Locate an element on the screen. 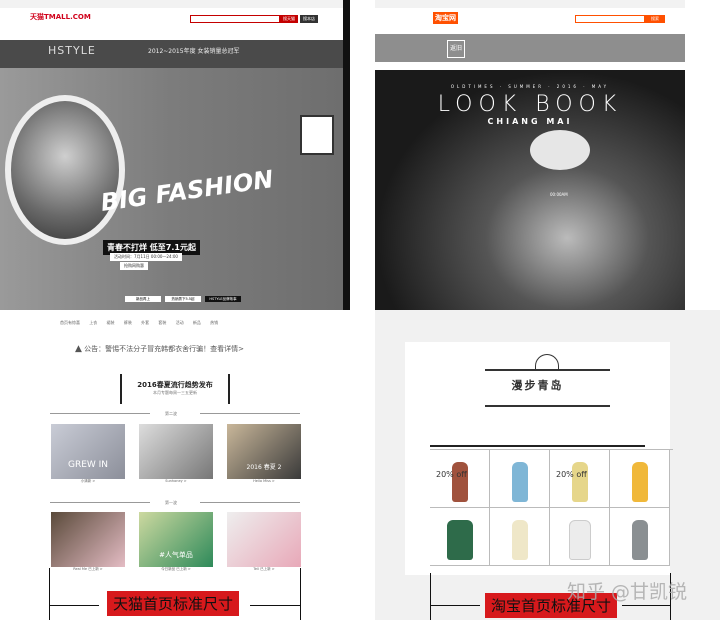 This screenshot has width=720, height=620. lookbook-title: LOOK BOOK is located at coordinates (530, 104).